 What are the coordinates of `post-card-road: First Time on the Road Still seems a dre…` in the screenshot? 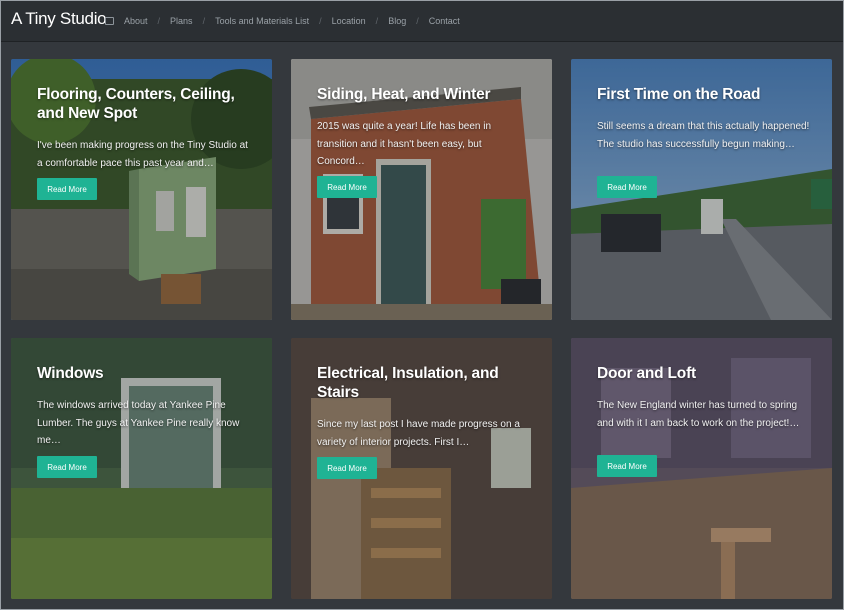 It's located at (701, 189).